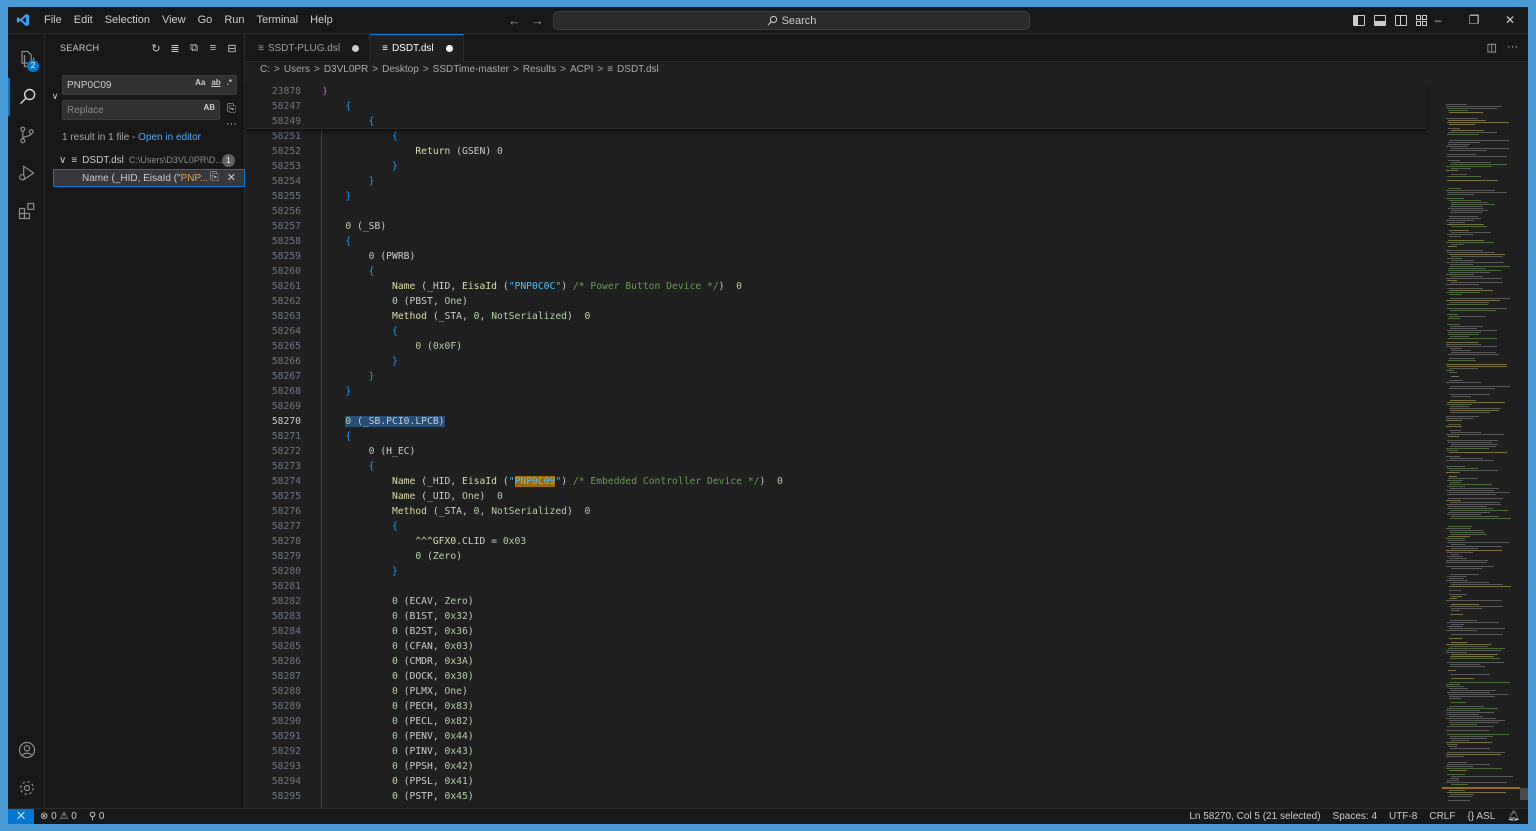 The image size is (1536, 831). I want to click on code-line: 58259 0 (PWRB), so click(836, 256).